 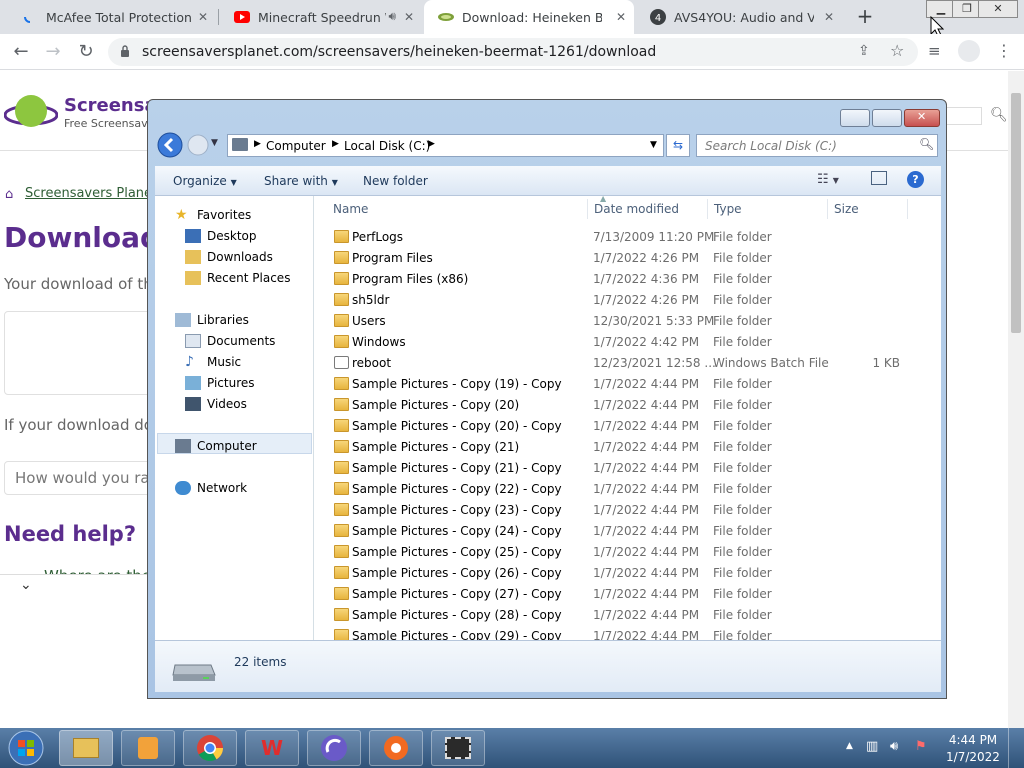 I want to click on action-center-alert-icon: ⚑, so click(x=921, y=746).